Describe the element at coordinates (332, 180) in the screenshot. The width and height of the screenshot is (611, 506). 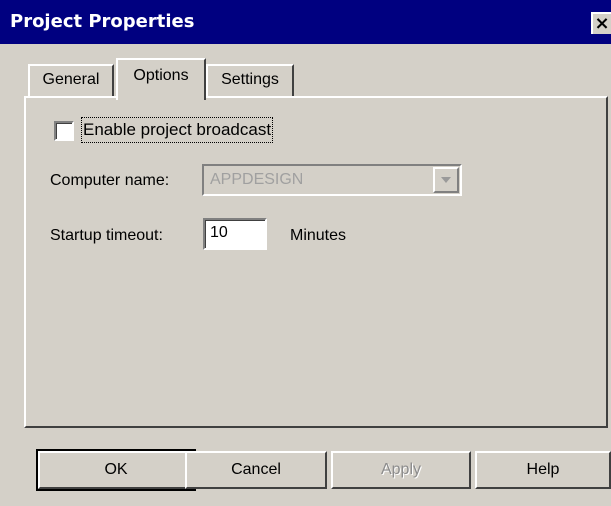
I see `computer-name-combo: APPDESIGN` at that location.